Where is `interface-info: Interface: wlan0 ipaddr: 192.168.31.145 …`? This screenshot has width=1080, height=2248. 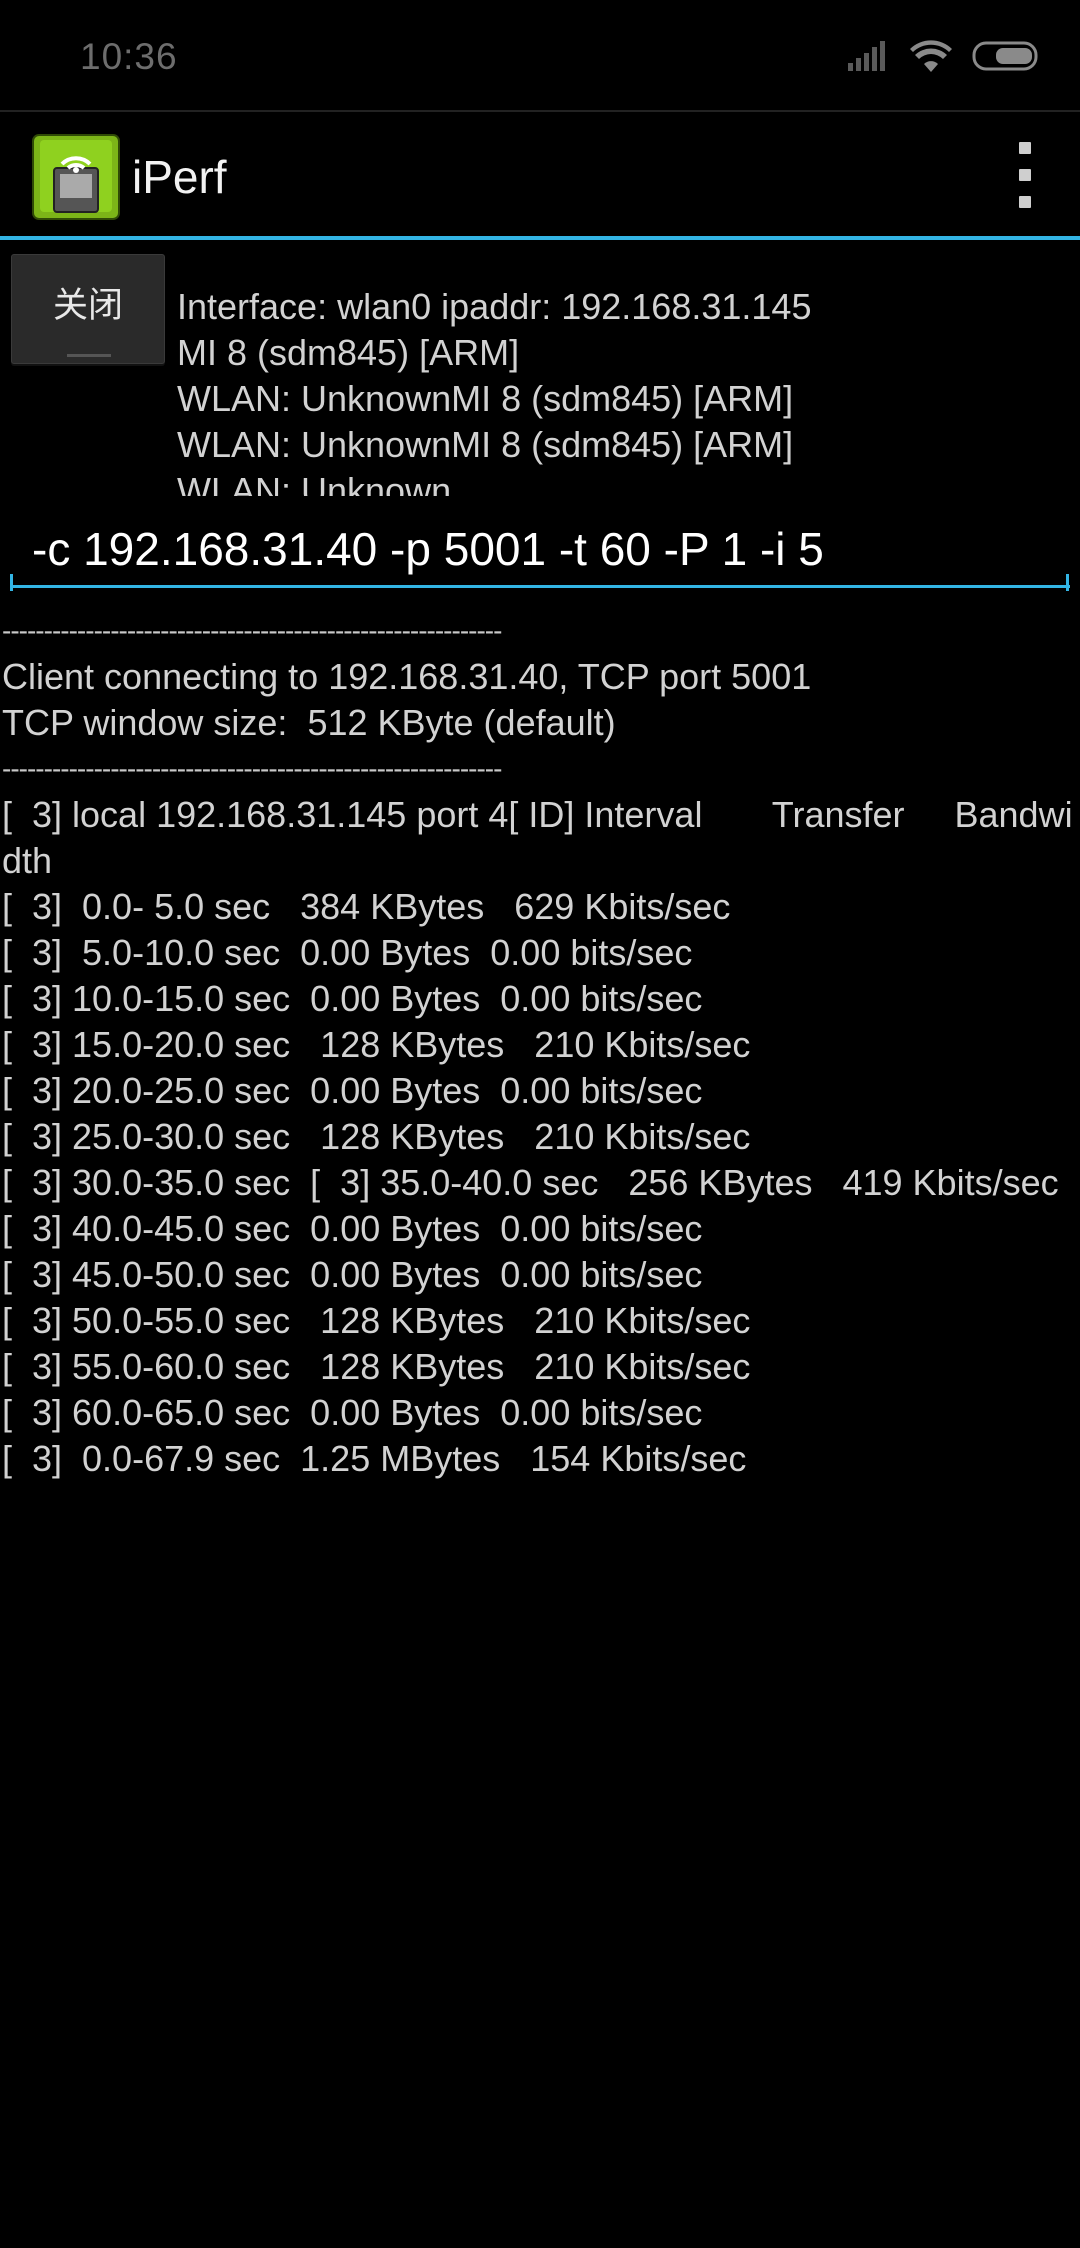 interface-info: Interface: wlan0 ipaddr: 192.168.31.145 … is located at coordinates (617, 390).